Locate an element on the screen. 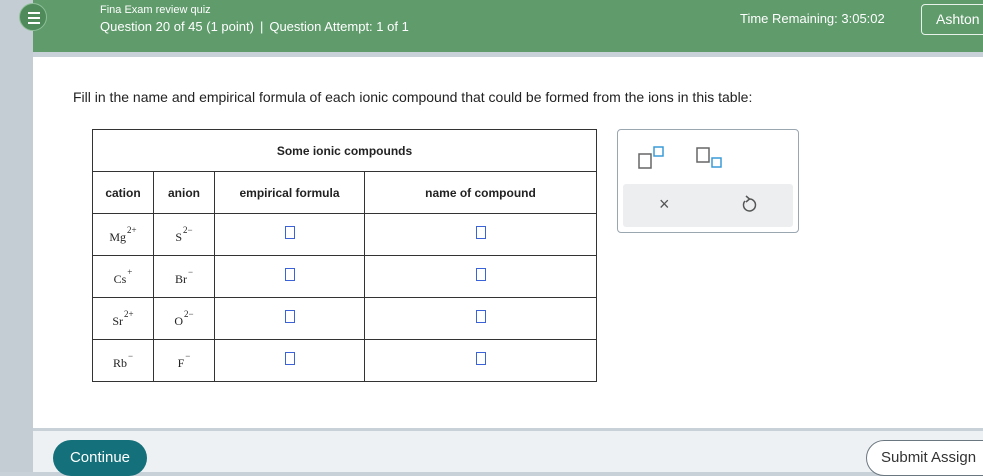 The height and width of the screenshot is (476, 983). close-icon: × is located at coordinates (664, 204).